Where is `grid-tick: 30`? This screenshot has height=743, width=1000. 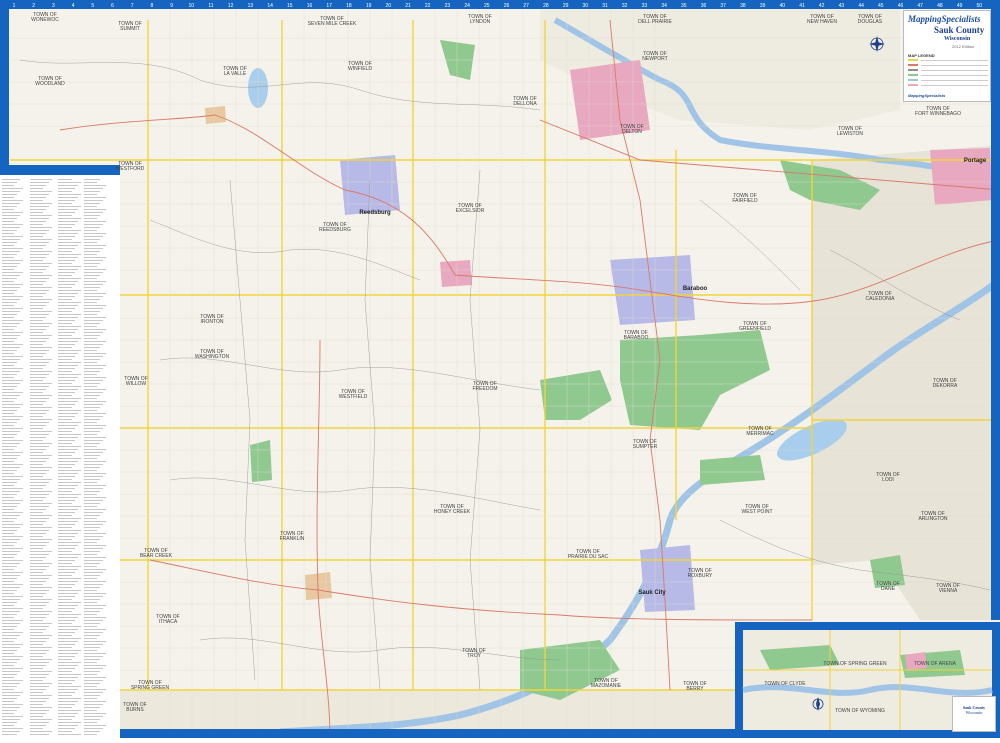 grid-tick: 30 is located at coordinates (586, 6).